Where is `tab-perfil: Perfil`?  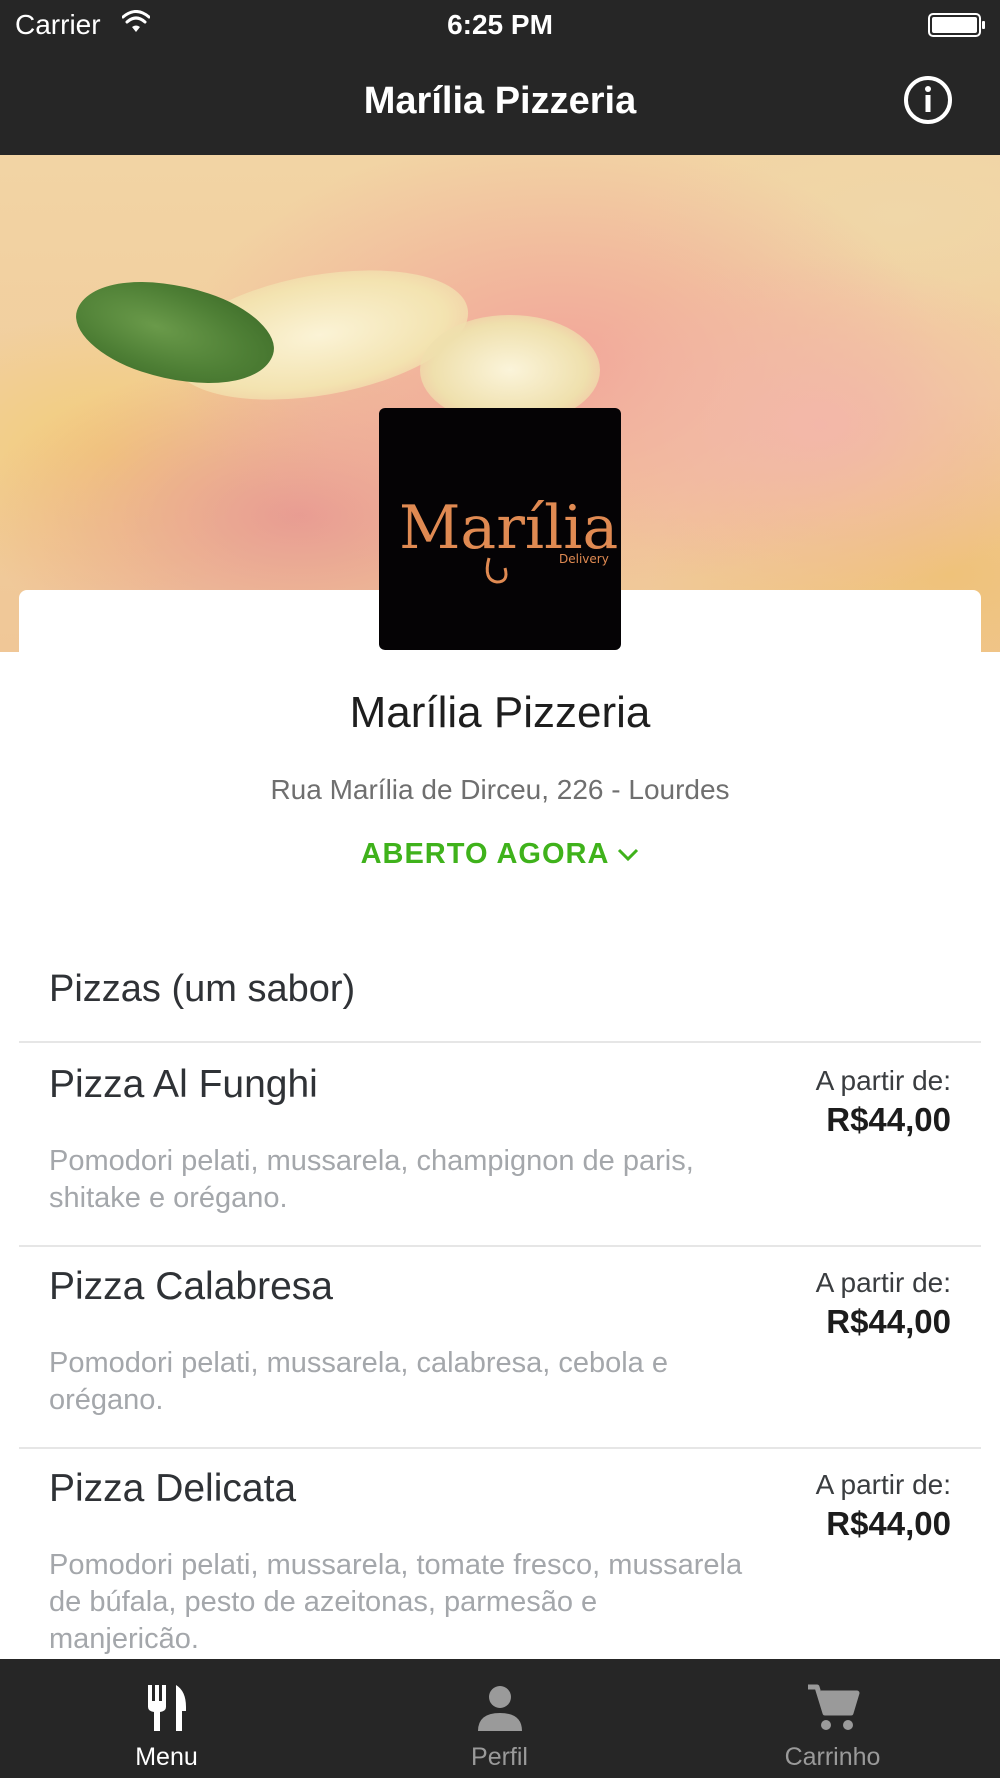 tab-perfil: Perfil is located at coordinates (499, 1718).